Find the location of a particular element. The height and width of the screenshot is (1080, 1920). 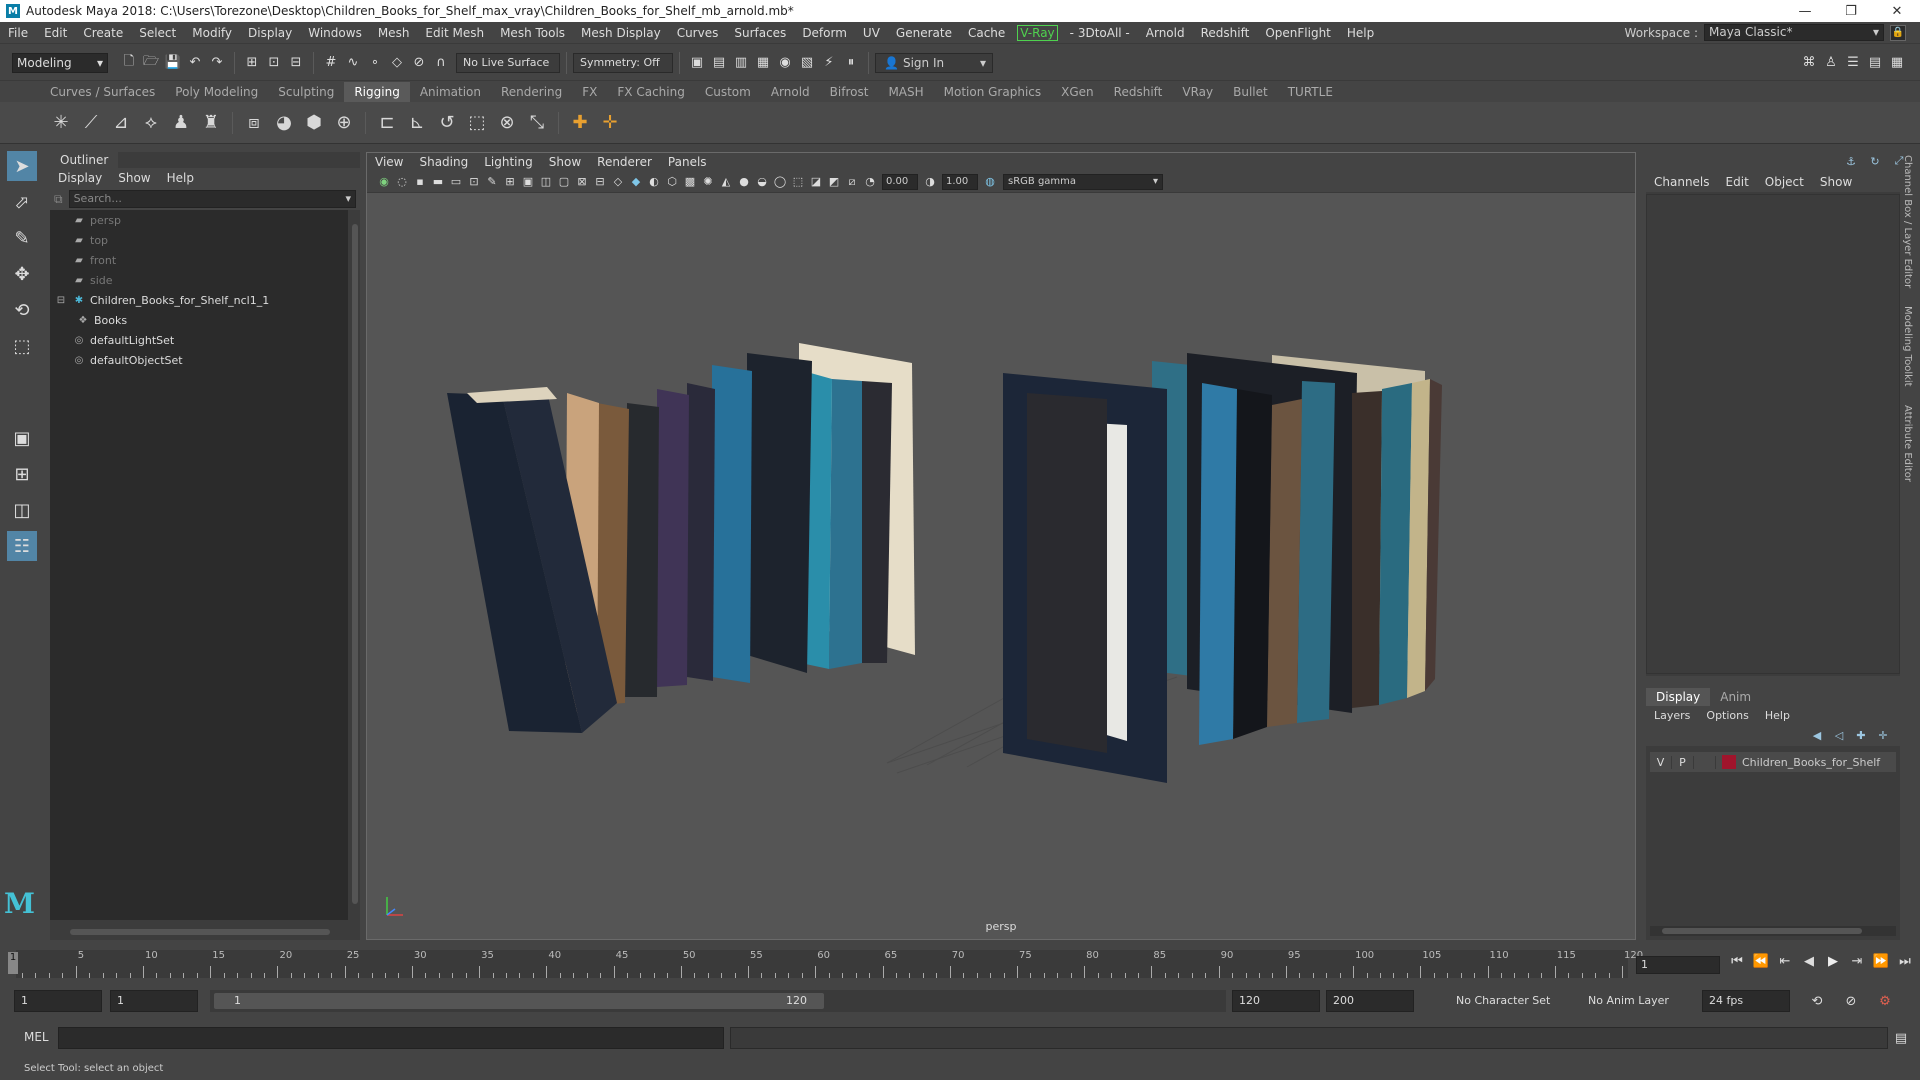

four-view-layout-icon: ⊞ is located at coordinates (22, 474).